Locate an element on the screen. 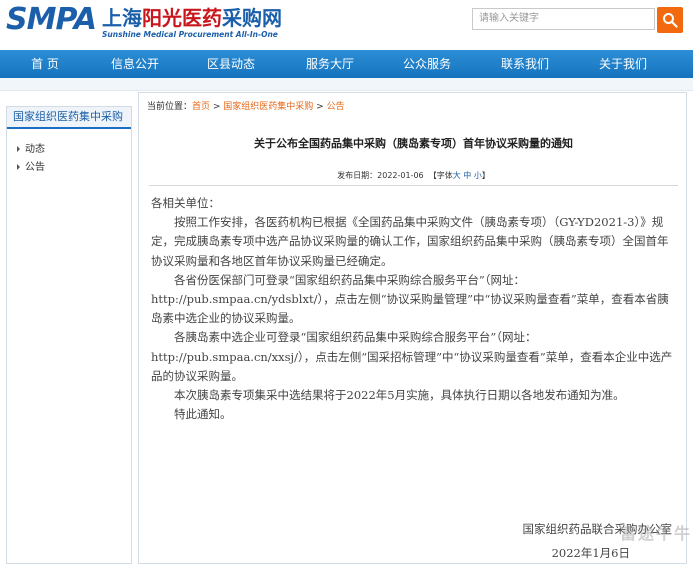 The width and height of the screenshot is (693, 564). search-button is located at coordinates (670, 20).